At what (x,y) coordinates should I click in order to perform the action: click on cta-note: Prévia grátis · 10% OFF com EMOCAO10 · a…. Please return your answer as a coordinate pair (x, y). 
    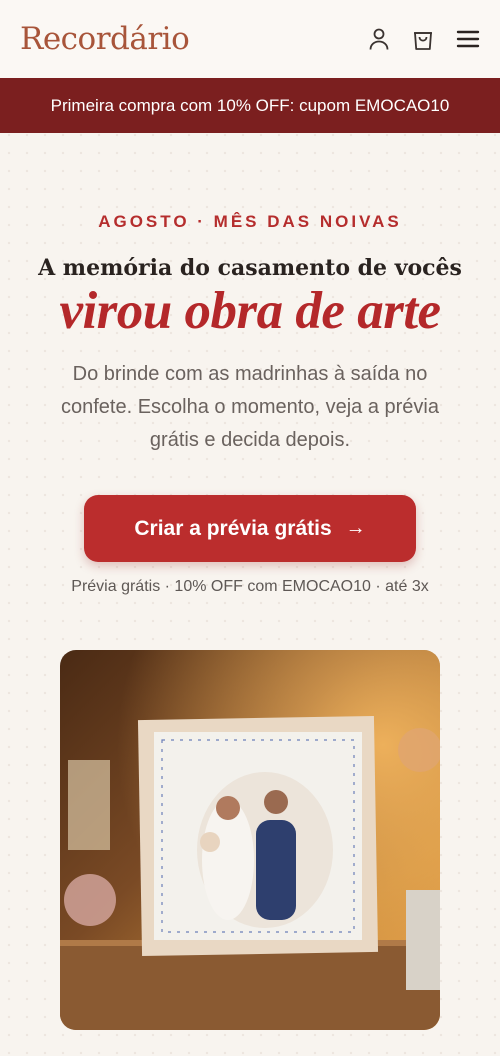
    Looking at the image, I should click on (250, 586).